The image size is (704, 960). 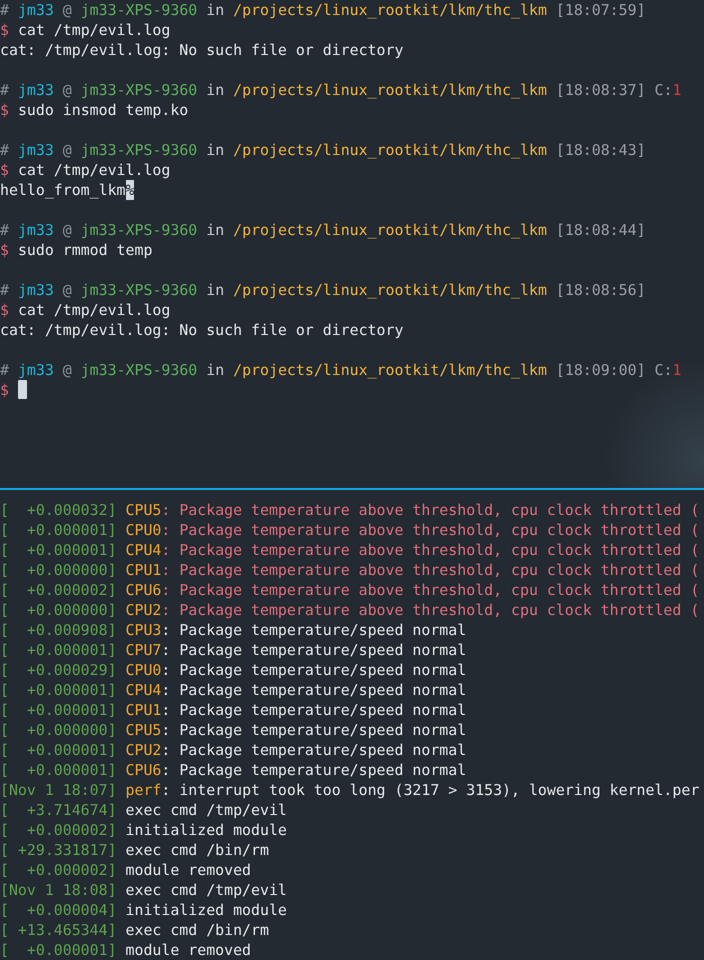 What do you see at coordinates (58, 810) in the screenshot?
I see `log-timestamp: [ +3.714674]` at bounding box center [58, 810].